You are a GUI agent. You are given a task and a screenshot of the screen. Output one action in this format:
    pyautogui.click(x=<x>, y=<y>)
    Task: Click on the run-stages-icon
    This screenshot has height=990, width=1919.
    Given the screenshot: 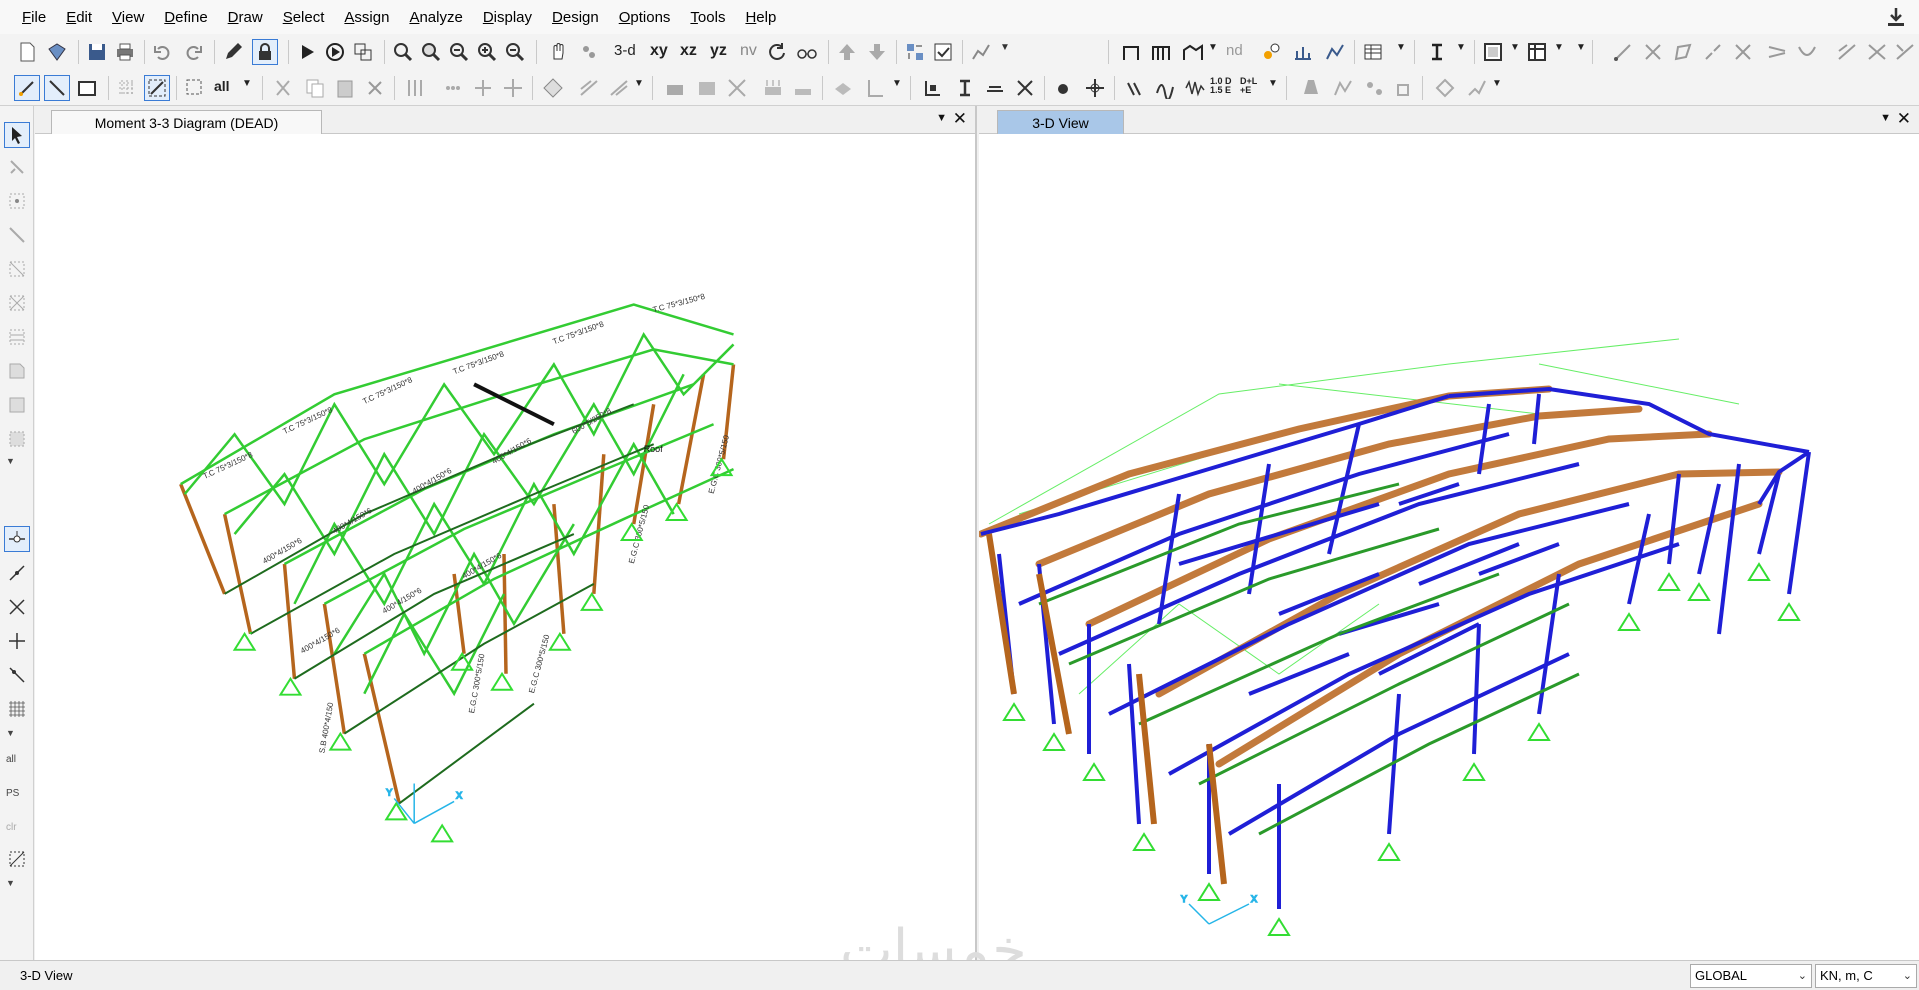 What is the action you would take?
    pyautogui.click(x=335, y=52)
    